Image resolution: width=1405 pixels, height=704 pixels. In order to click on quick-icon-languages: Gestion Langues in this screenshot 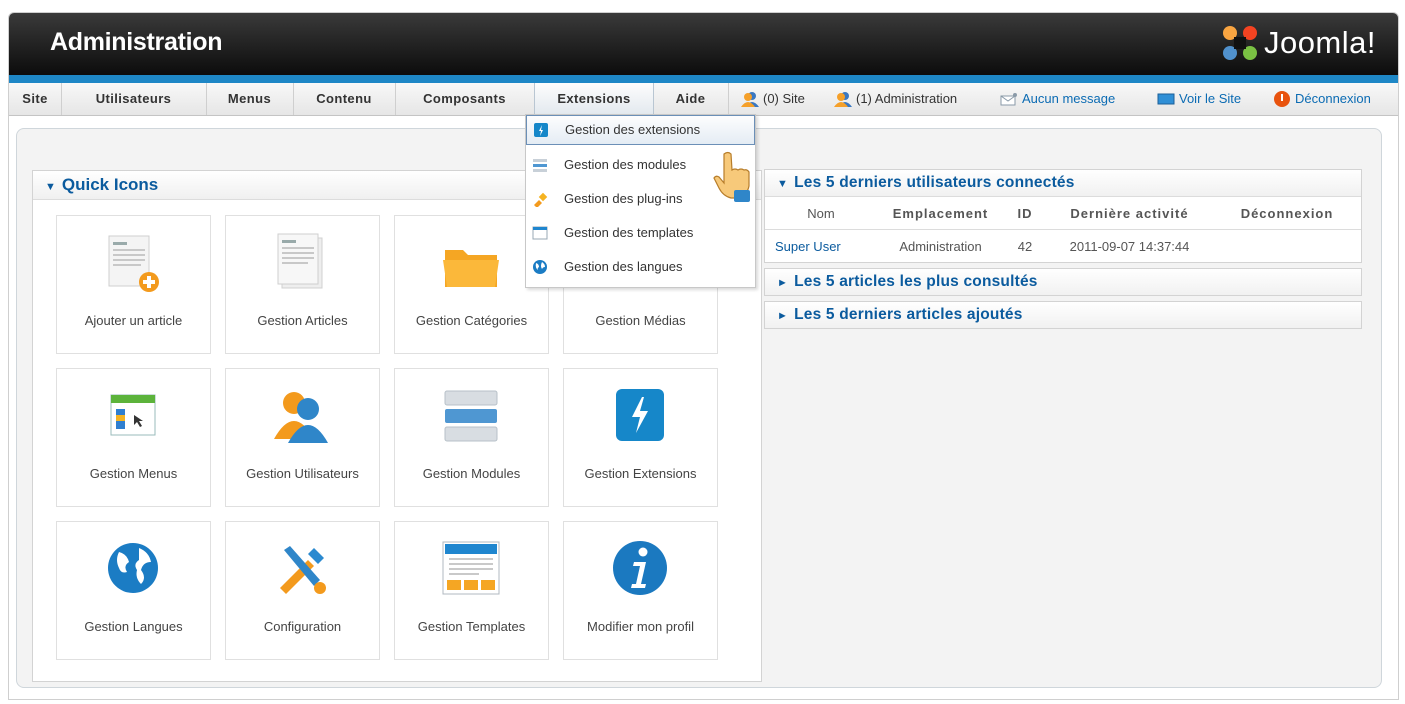, I will do `click(133, 590)`.